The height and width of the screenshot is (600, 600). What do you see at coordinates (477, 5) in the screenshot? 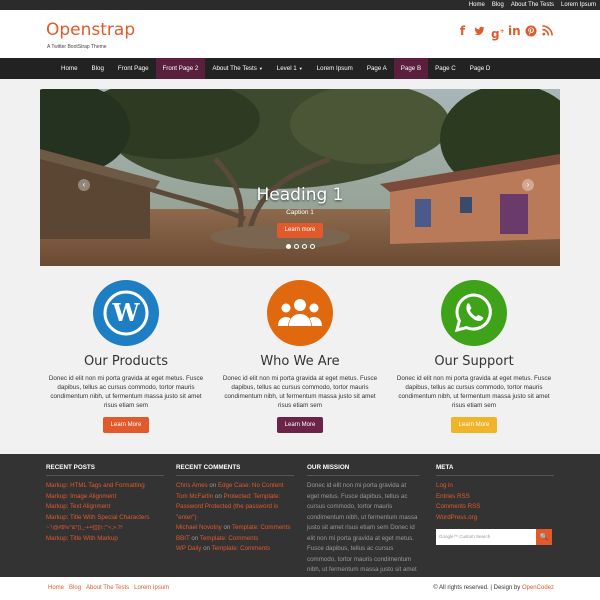
I see `top-link-home: Home` at bounding box center [477, 5].